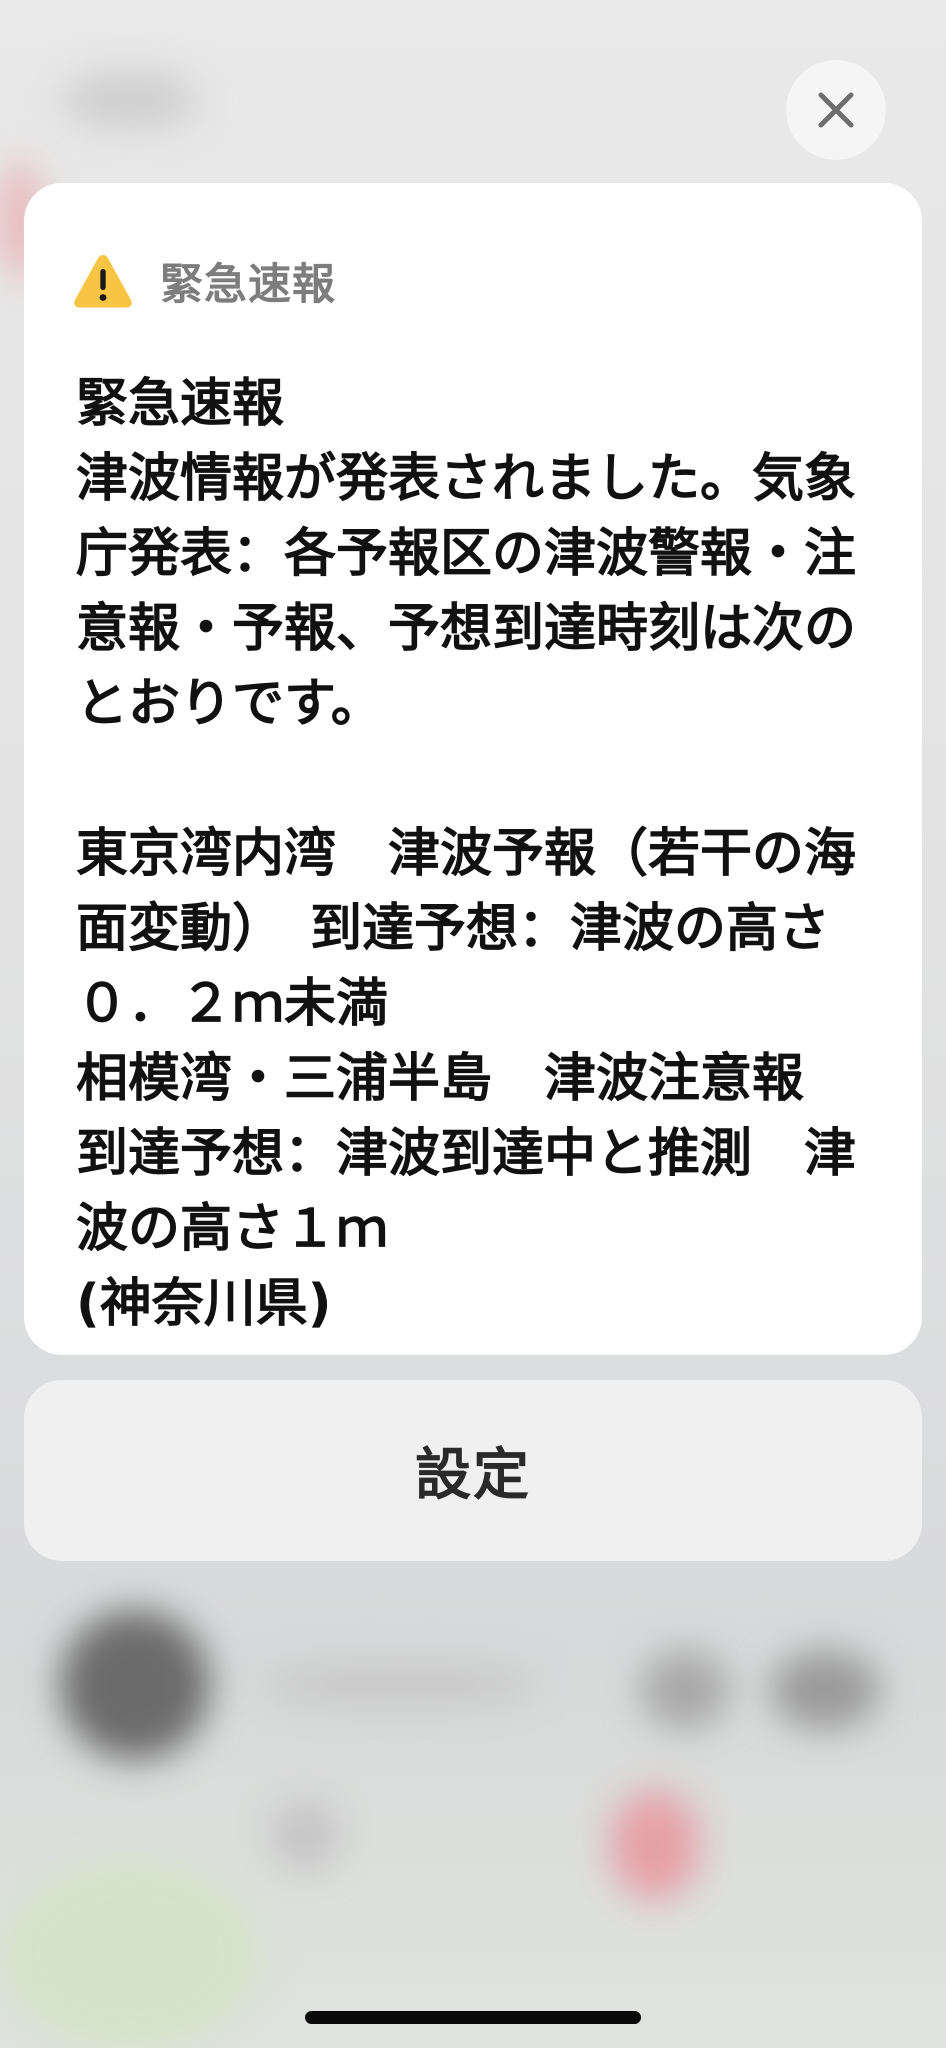 The height and width of the screenshot is (2048, 946). I want to click on alert-header-title: 緊急速報, so click(248, 285).